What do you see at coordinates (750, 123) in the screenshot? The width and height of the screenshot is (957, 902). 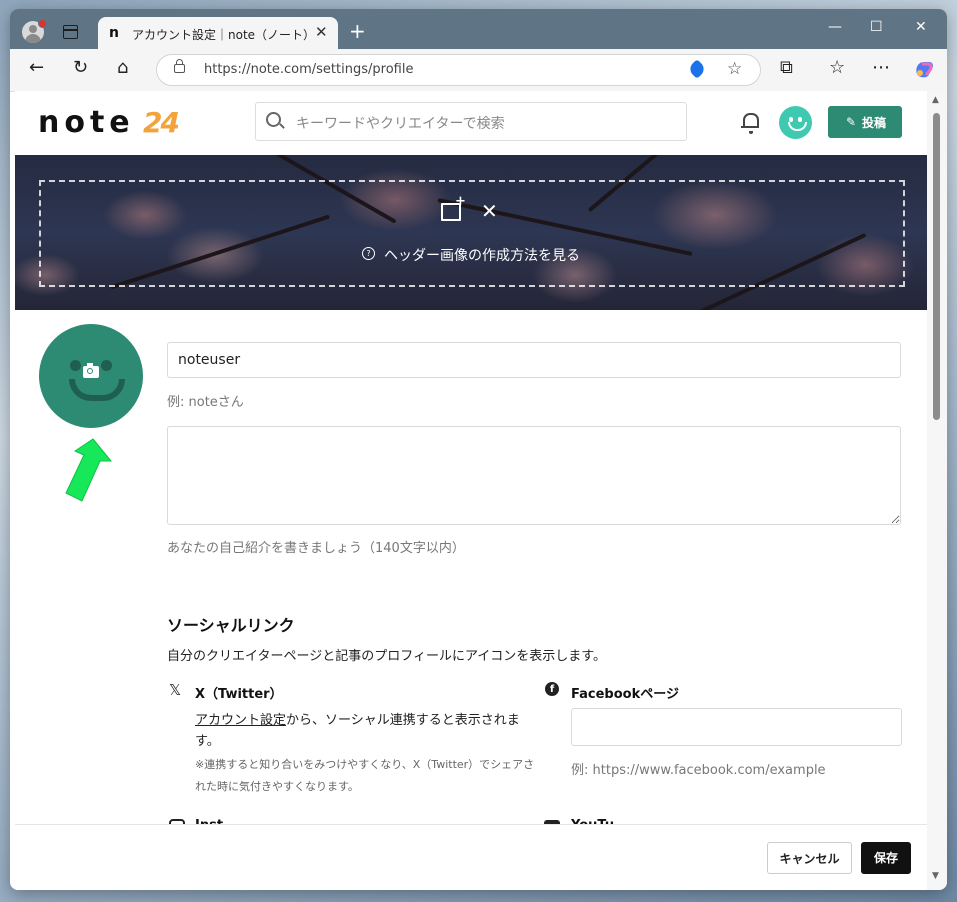 I see `bell-icon` at bounding box center [750, 123].